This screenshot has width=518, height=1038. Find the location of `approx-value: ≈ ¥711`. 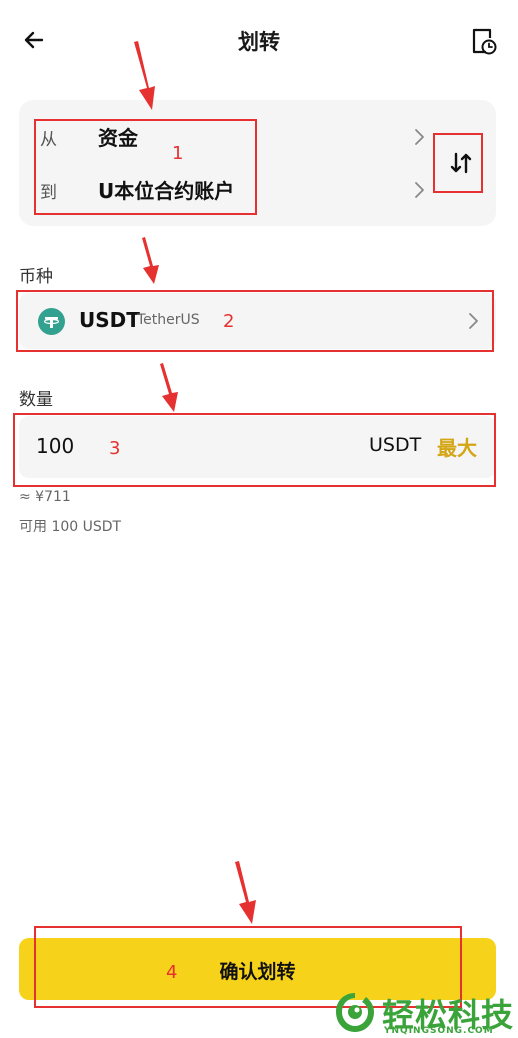

approx-value: ≈ ¥711 is located at coordinates (45, 497).